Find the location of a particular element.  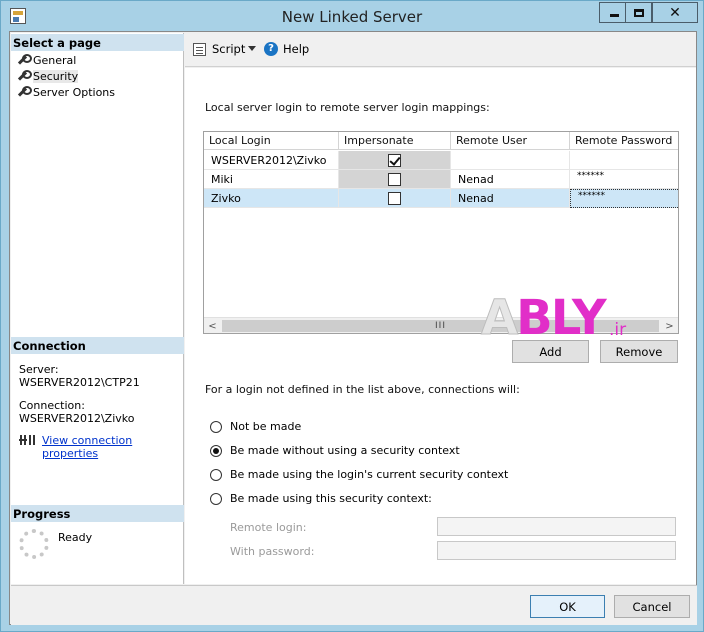

select-page-header: Select a page is located at coordinates (97, 42).